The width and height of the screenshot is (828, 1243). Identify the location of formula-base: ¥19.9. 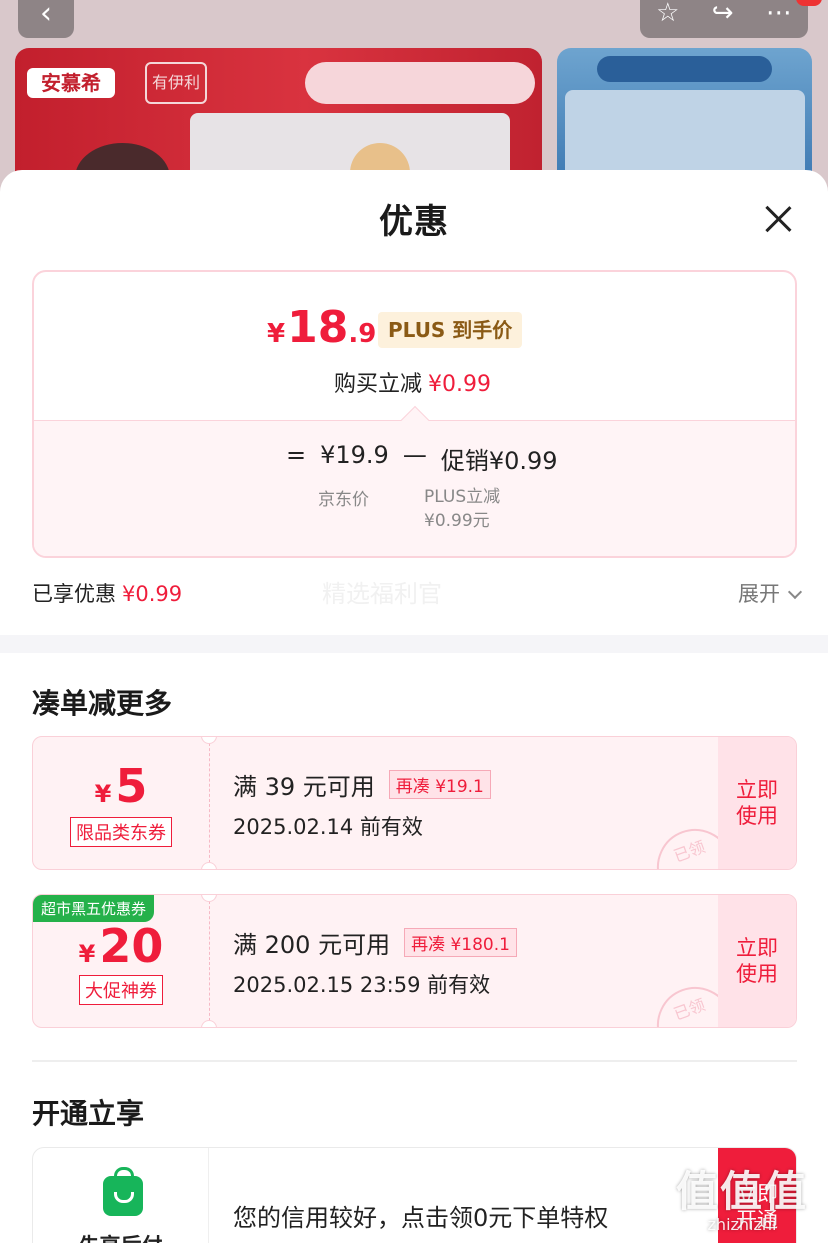
(354, 455).